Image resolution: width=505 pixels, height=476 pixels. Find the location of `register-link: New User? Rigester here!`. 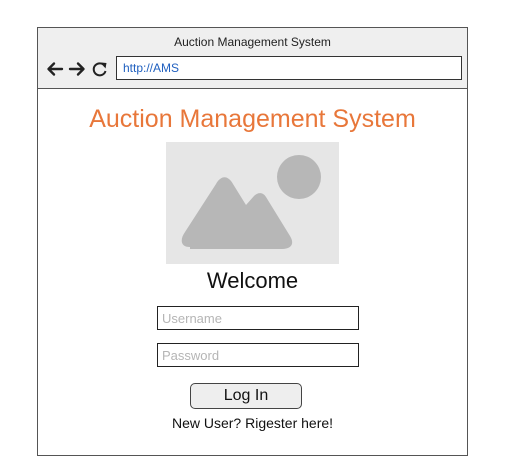

register-link: New User? Rigester here! is located at coordinates (252, 423).